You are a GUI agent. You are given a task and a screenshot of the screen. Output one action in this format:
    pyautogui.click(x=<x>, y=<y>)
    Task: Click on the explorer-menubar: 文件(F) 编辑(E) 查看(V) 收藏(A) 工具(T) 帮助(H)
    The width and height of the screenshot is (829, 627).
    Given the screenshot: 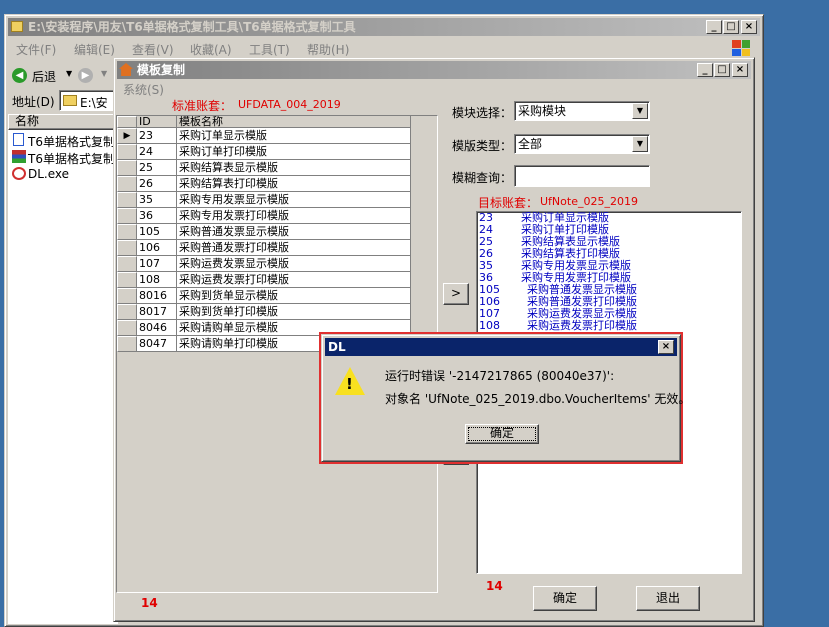 What is the action you would take?
    pyautogui.click(x=384, y=48)
    